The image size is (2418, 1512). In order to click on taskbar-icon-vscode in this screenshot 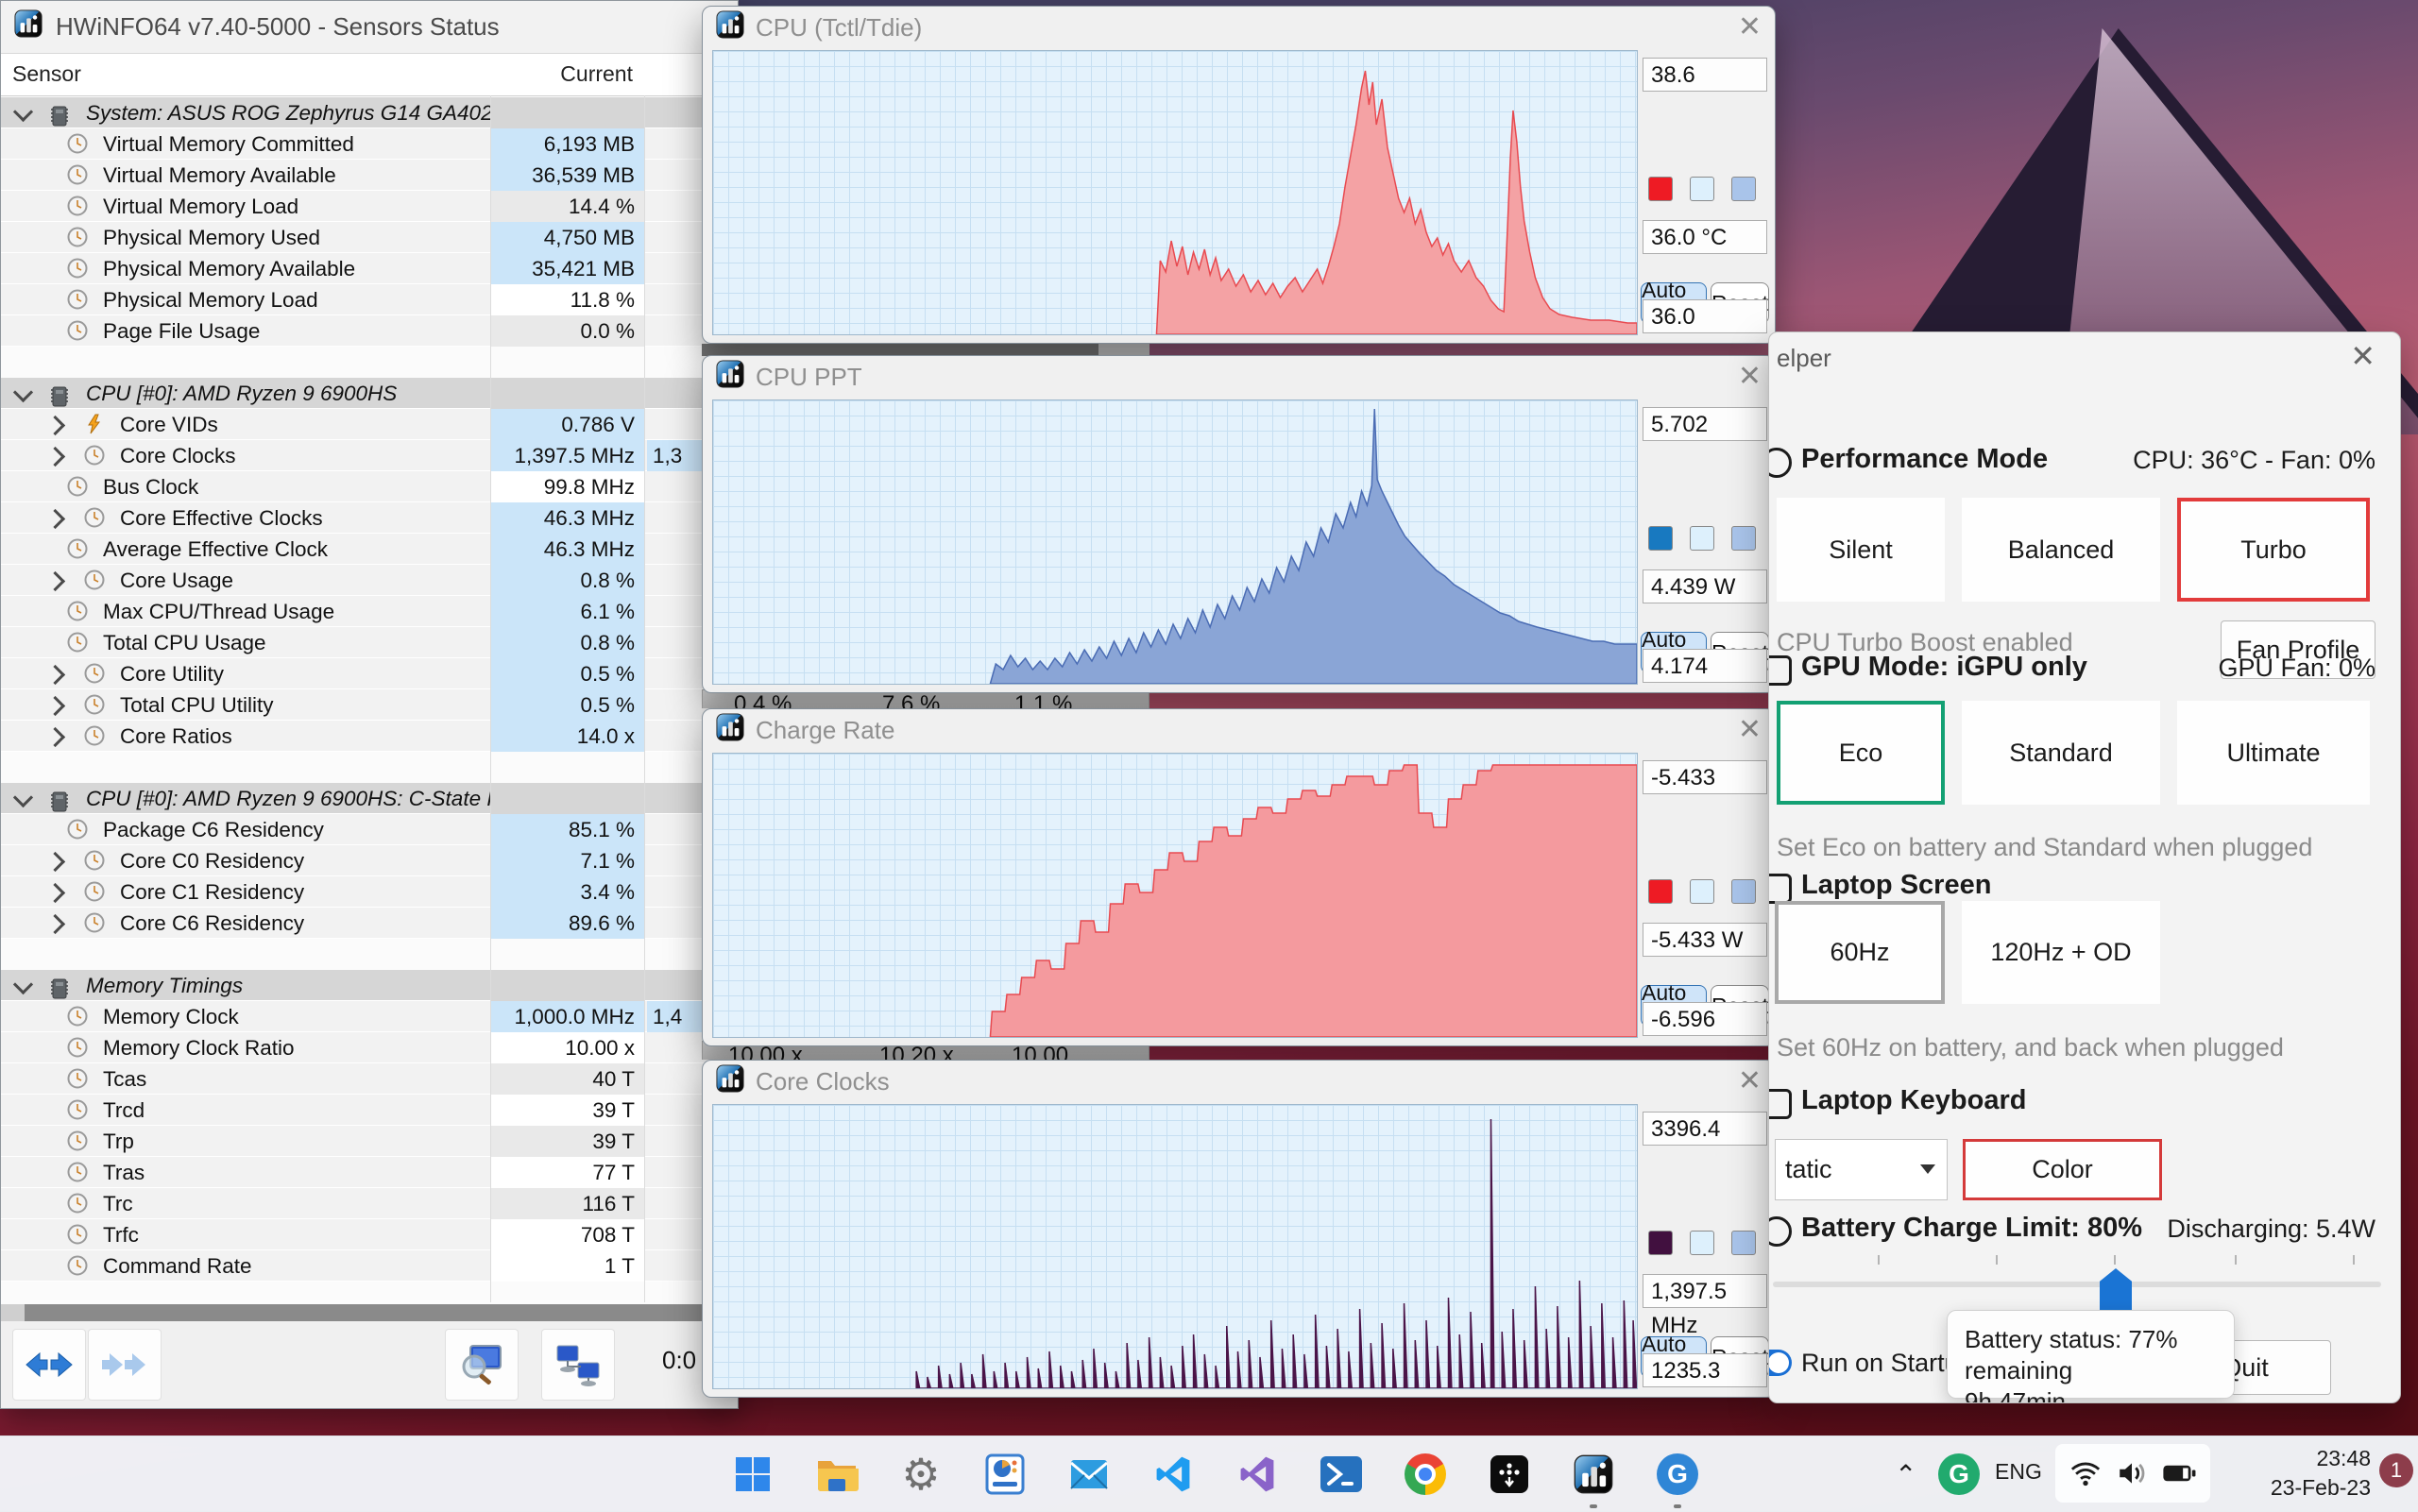, I will do `click(1173, 1474)`.